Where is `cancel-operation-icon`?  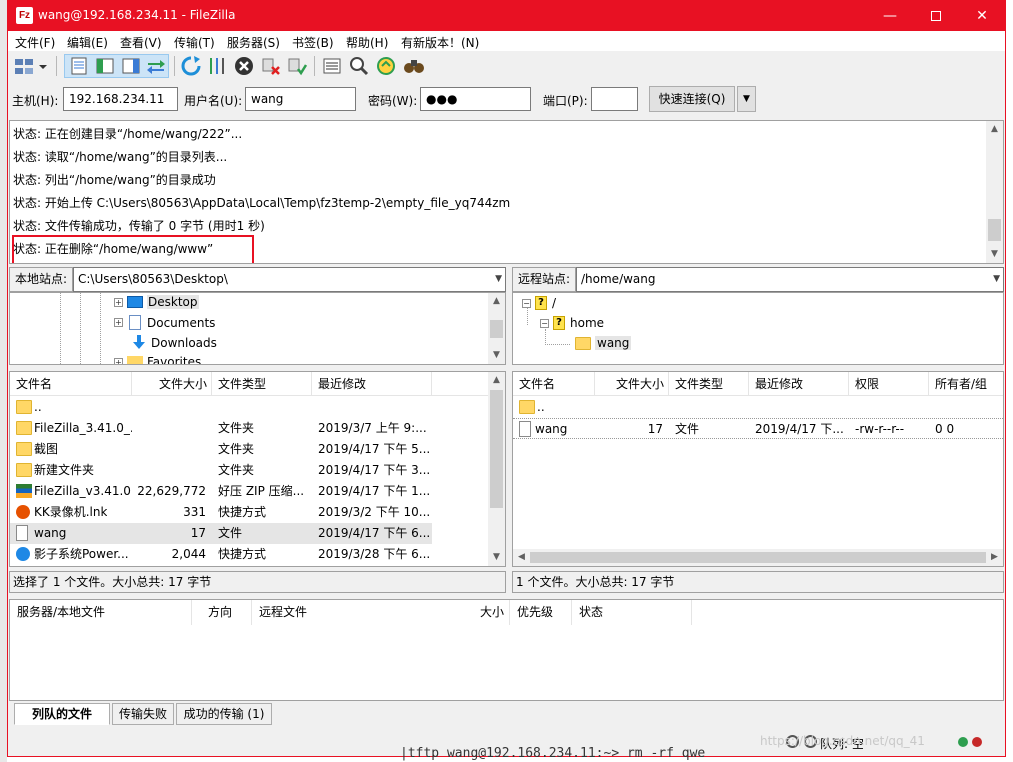 cancel-operation-icon is located at coordinates (244, 66).